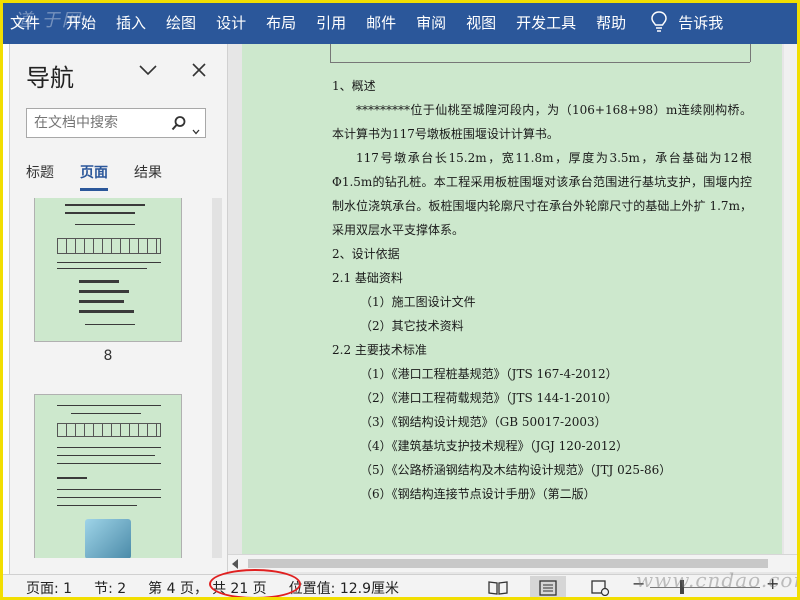 Image resolution: width=800 pixels, height=600 pixels. Describe the element at coordinates (255, 584) in the screenshot. I see `highlight-ellipse` at that location.